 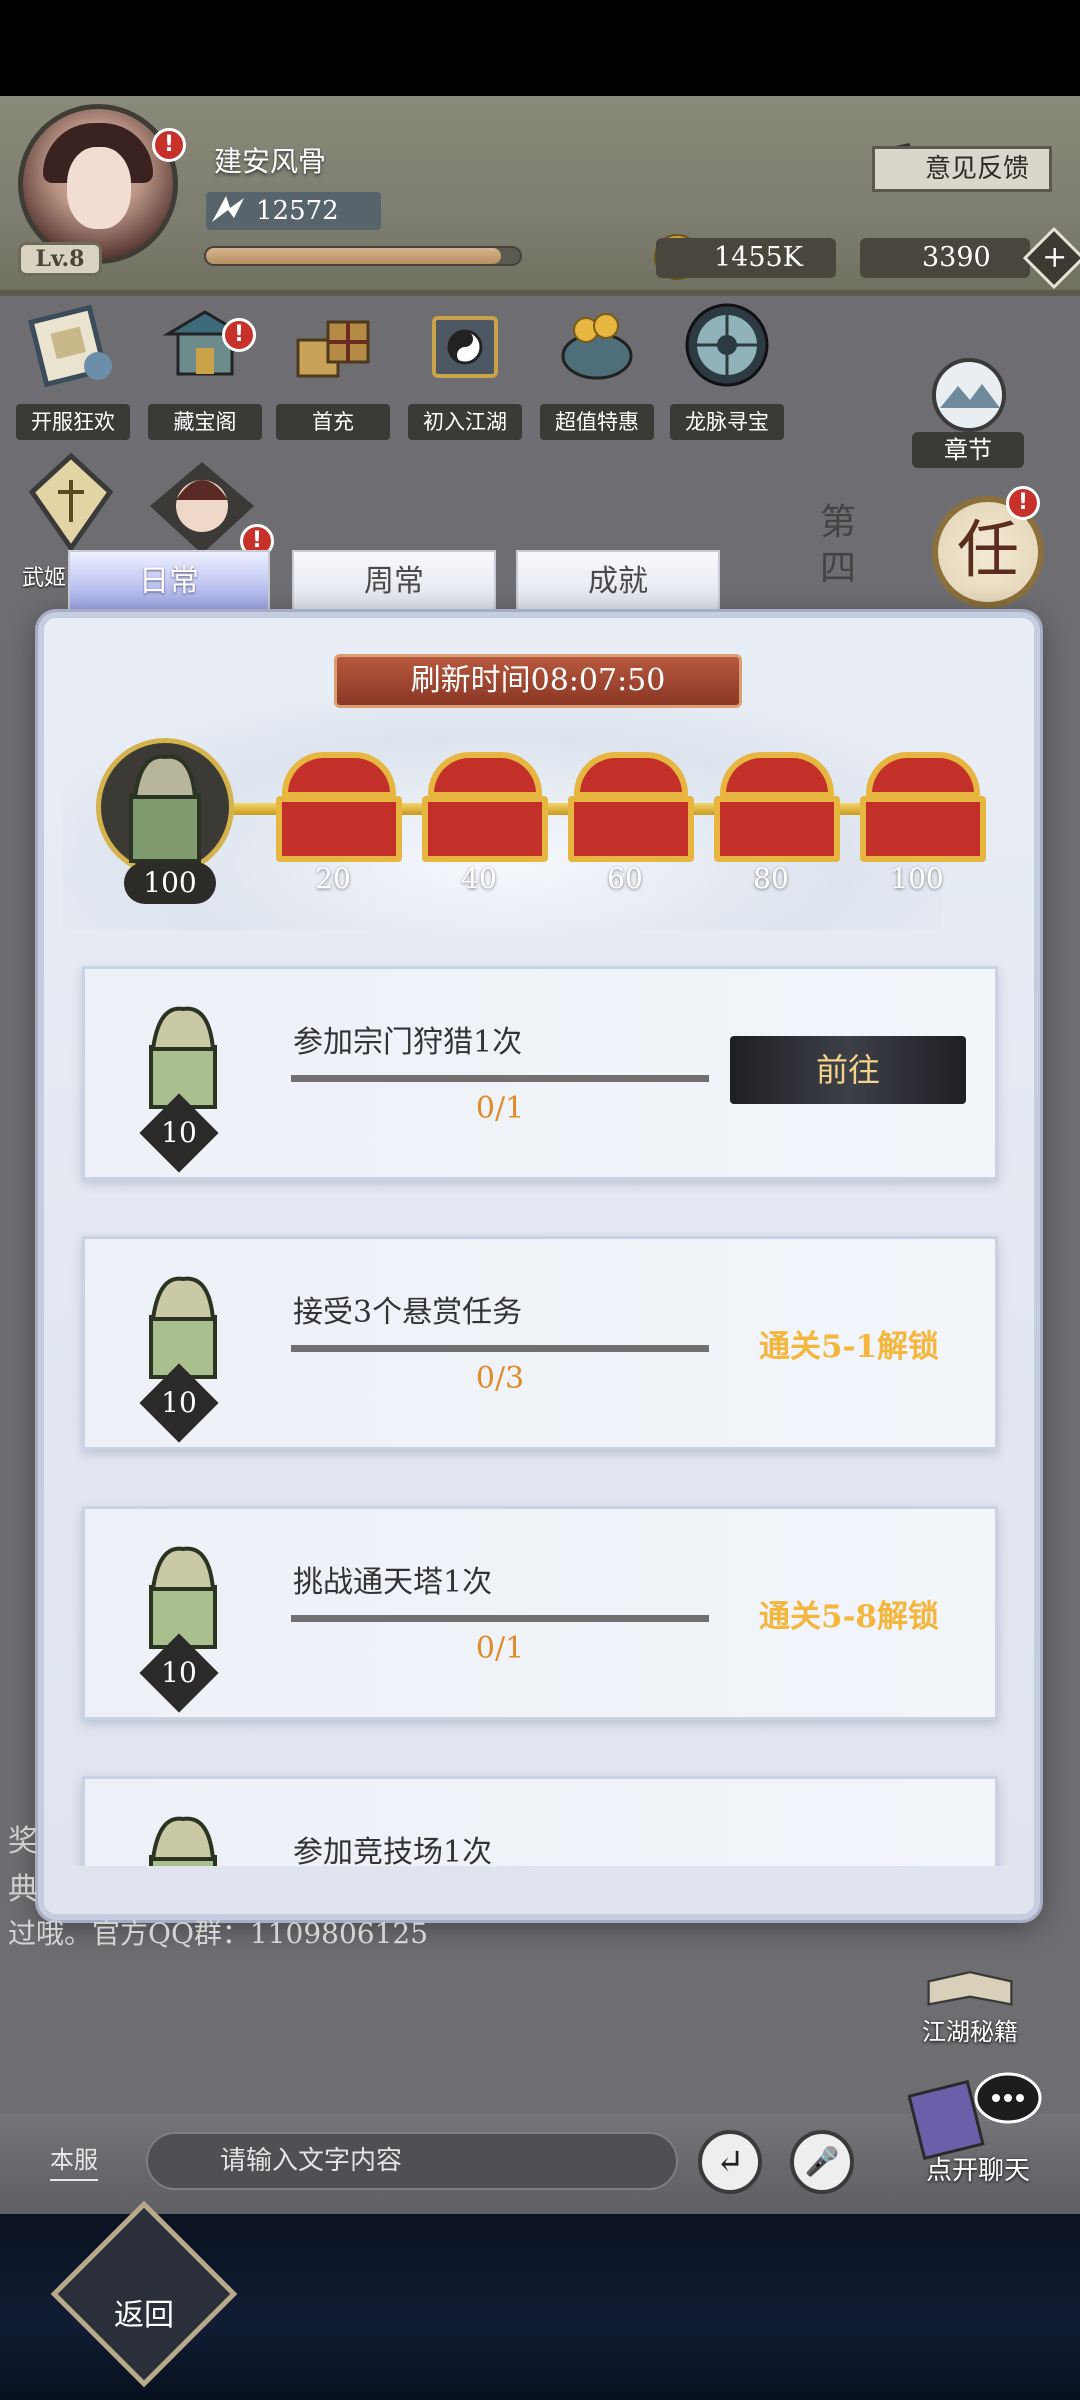 I want to click on coin-amount: 1455K, so click(x=746, y=258).